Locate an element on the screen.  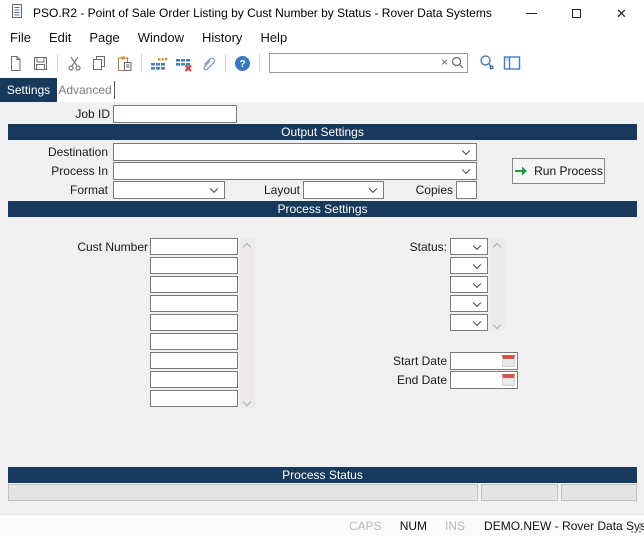
menu-page: Page is located at coordinates (104, 37).